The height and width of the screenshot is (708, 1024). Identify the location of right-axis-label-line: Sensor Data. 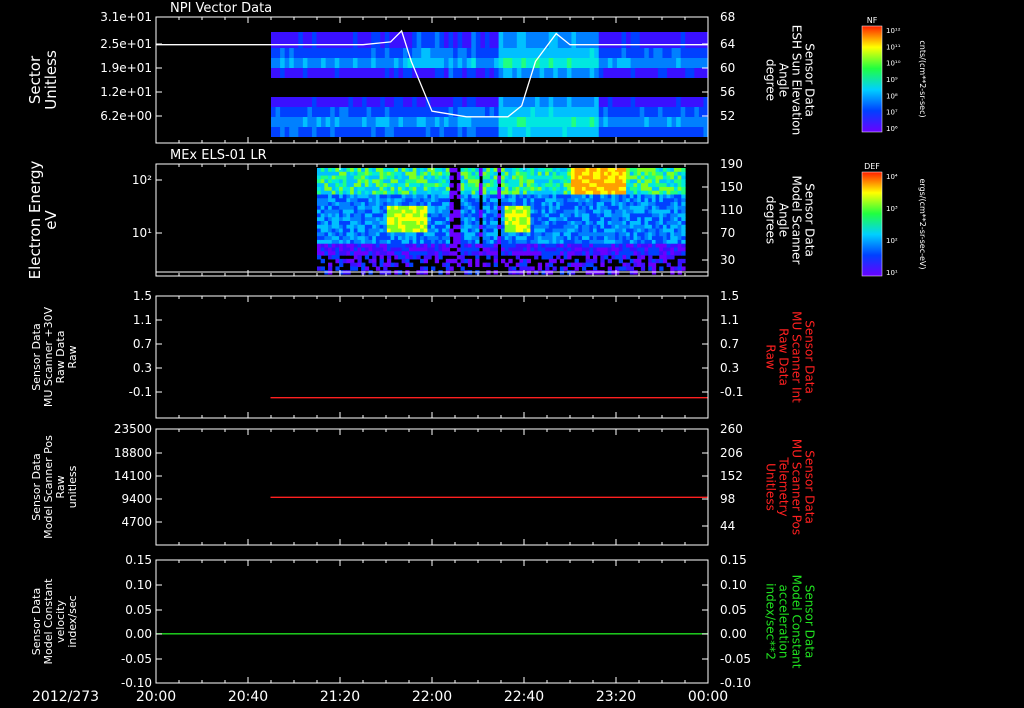
(810, 80).